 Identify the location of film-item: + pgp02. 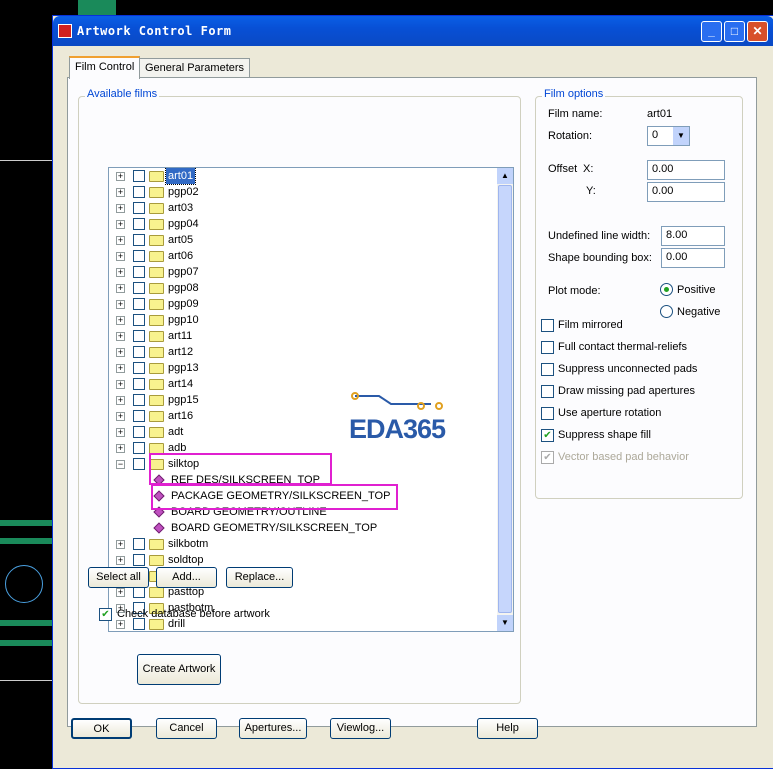
(299, 192).